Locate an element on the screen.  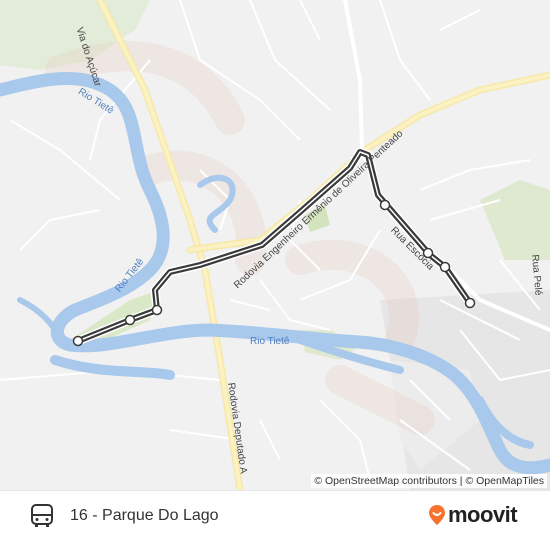
river-label: Rio Tietê is located at coordinates (270, 341).